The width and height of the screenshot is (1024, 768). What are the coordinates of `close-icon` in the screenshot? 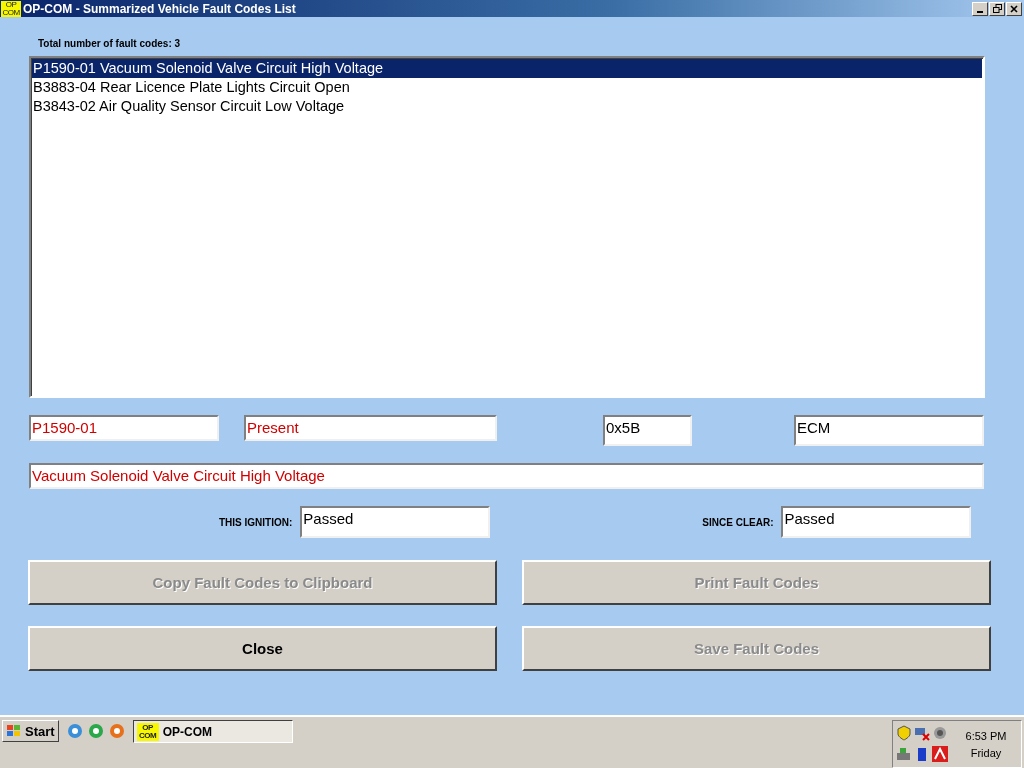 It's located at (1014, 8).